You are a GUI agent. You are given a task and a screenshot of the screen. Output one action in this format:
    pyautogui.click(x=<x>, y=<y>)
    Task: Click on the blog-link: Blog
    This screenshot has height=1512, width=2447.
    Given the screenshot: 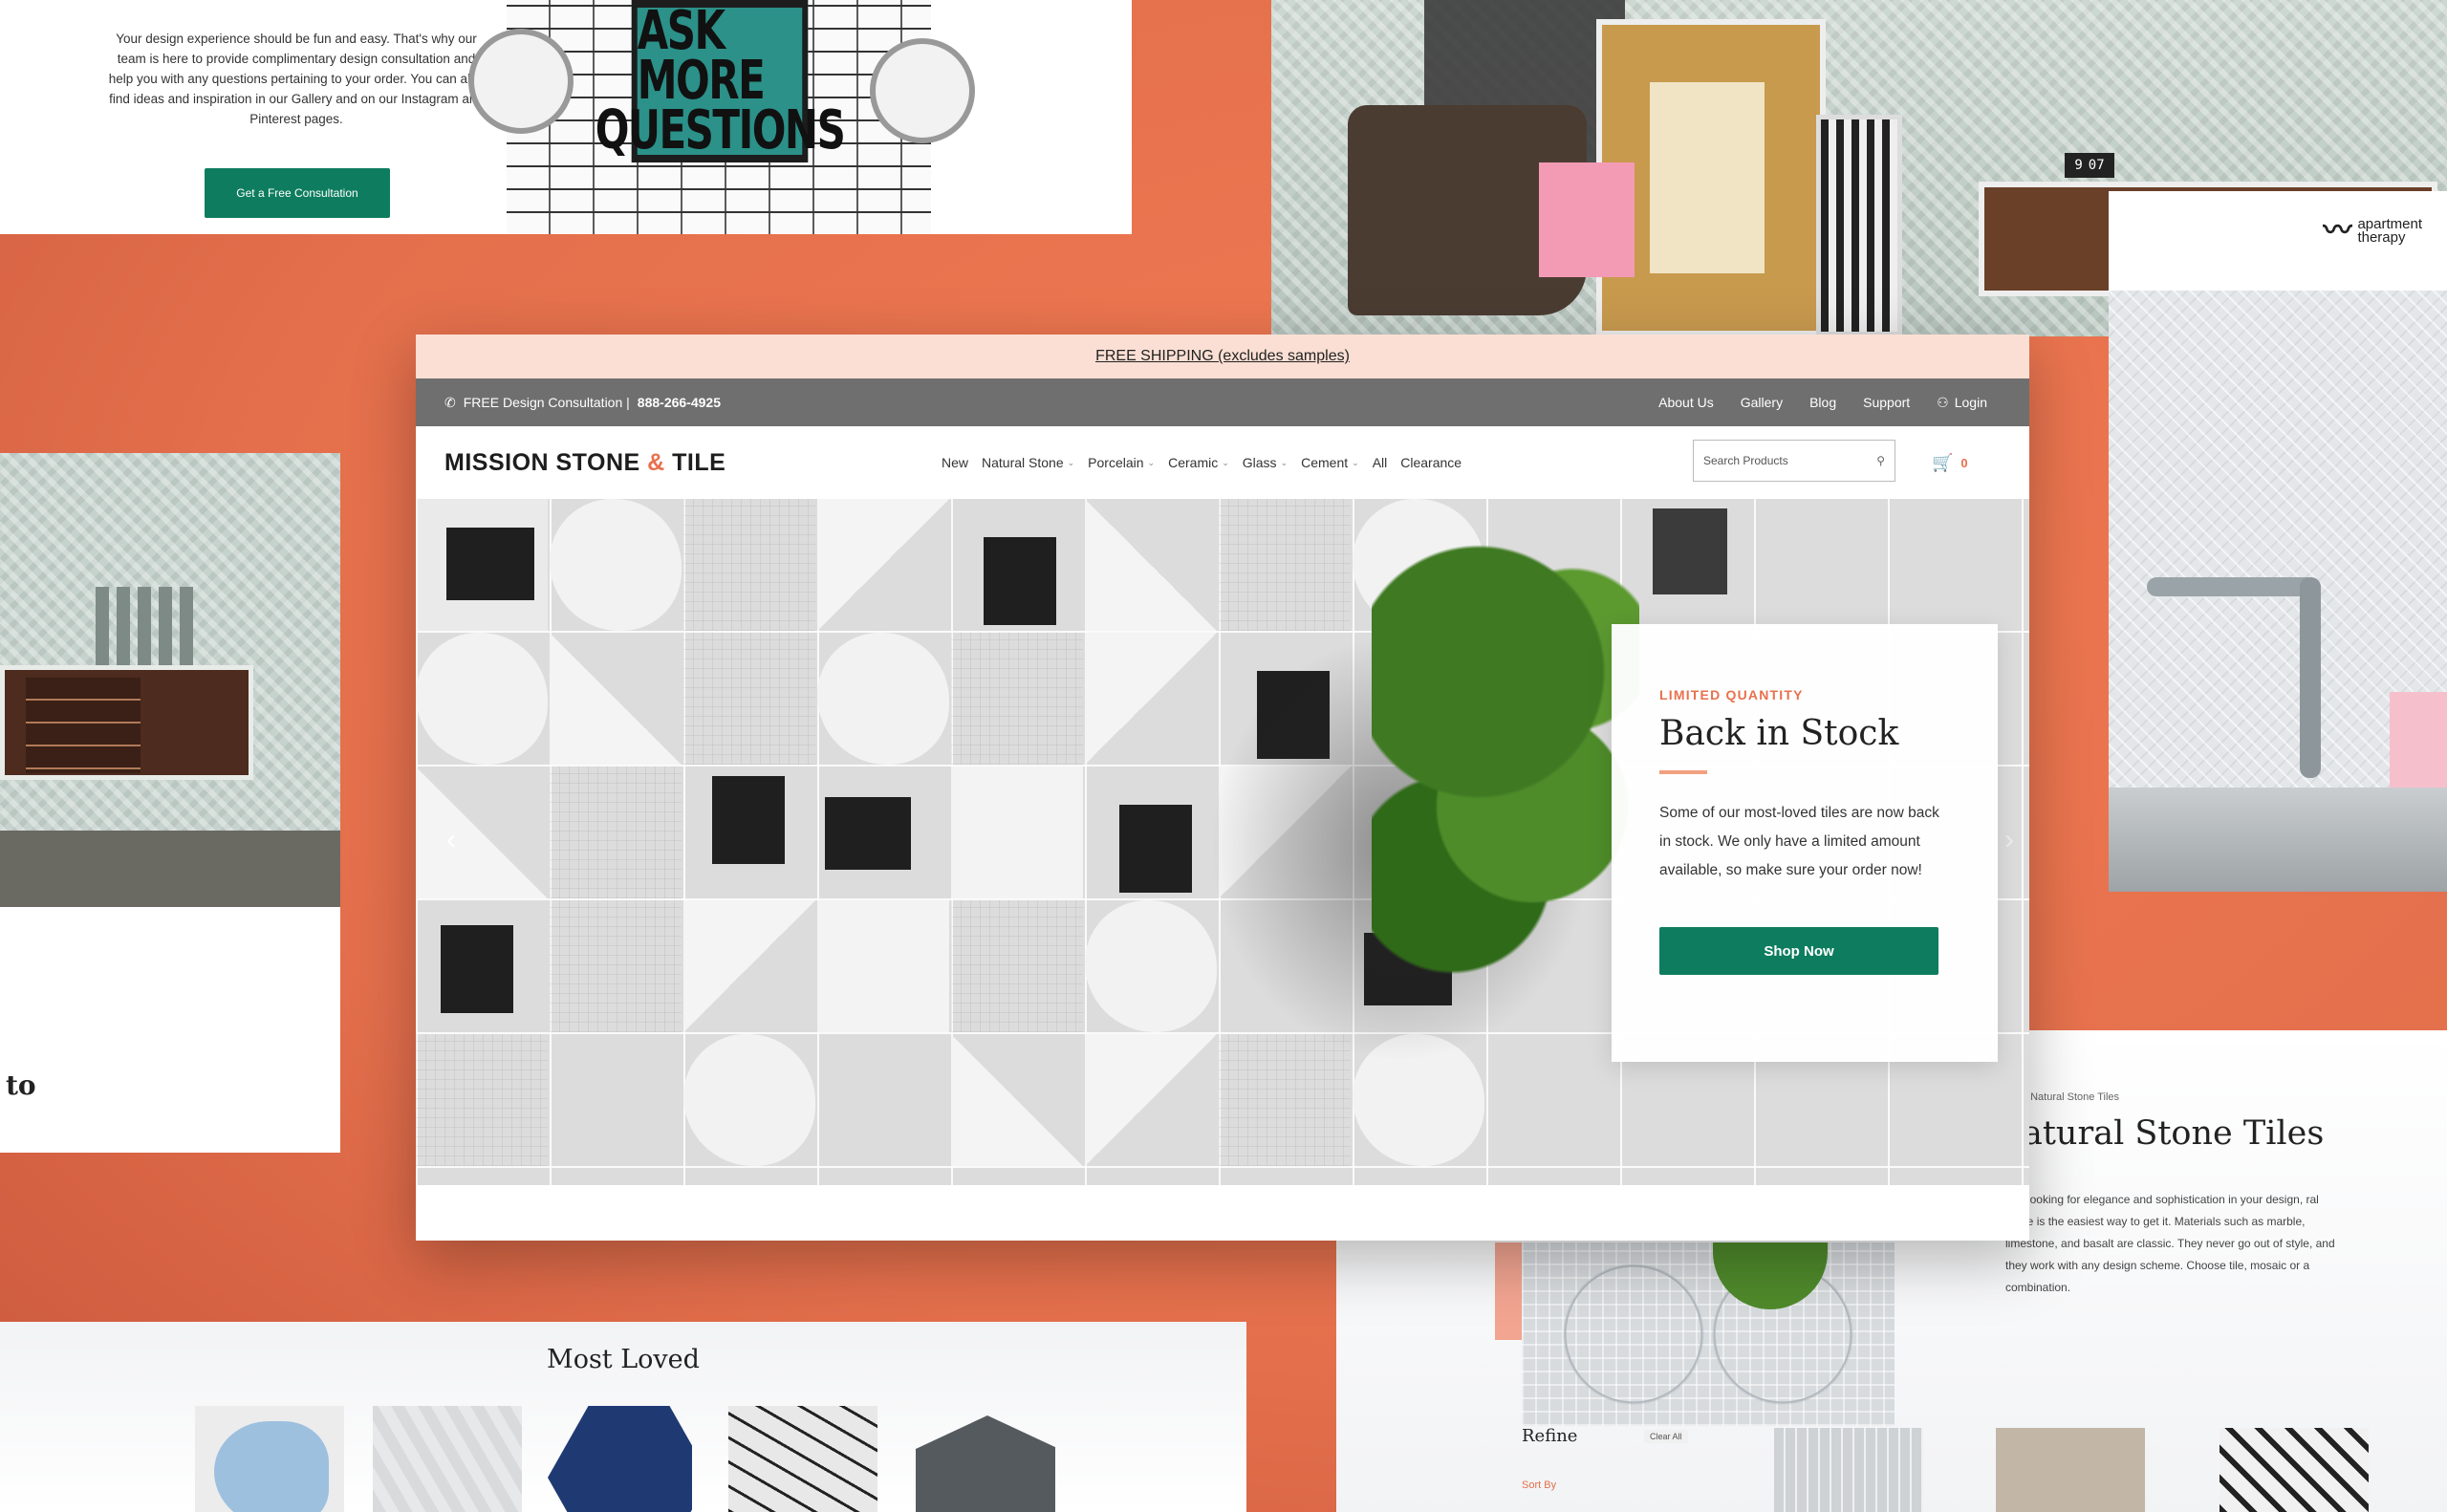 What is the action you would take?
    pyautogui.click(x=1822, y=402)
    